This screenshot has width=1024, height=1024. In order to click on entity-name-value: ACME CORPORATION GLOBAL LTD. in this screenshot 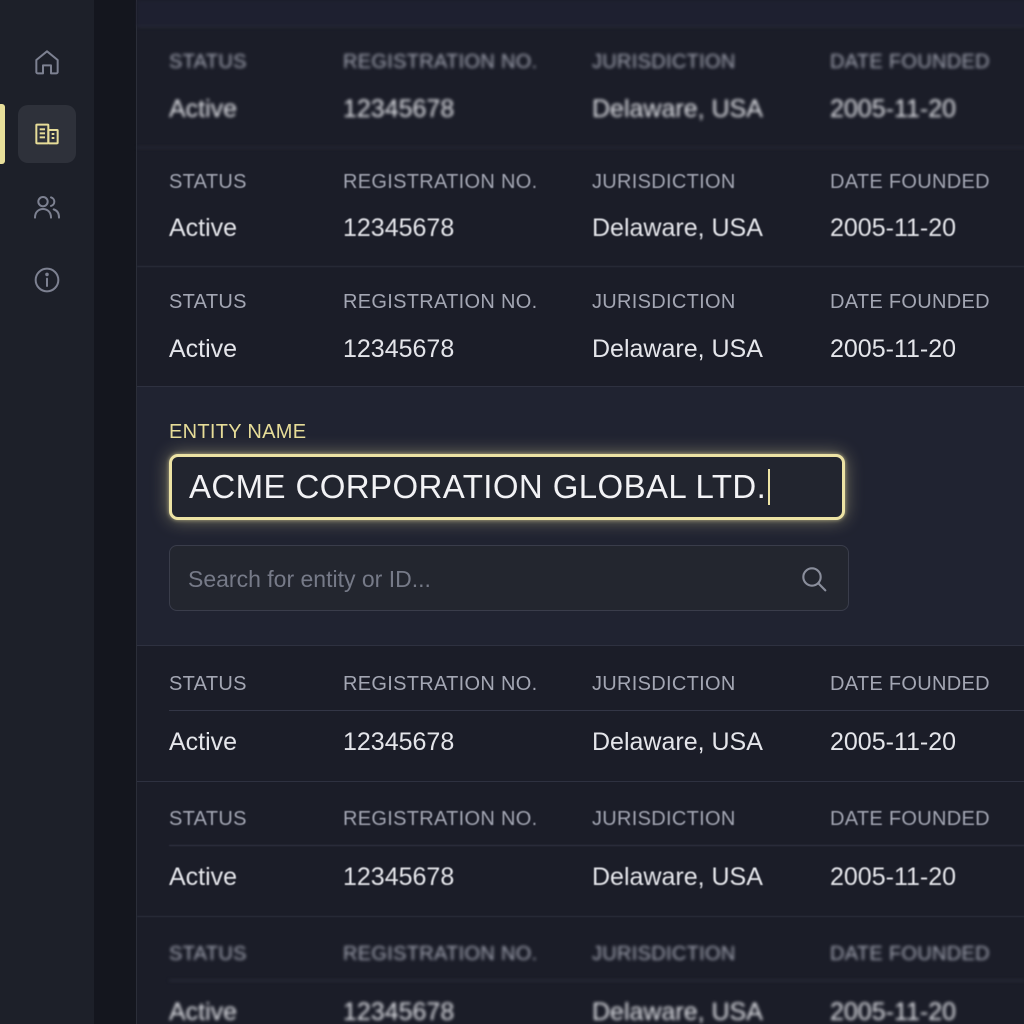, I will do `click(478, 486)`.